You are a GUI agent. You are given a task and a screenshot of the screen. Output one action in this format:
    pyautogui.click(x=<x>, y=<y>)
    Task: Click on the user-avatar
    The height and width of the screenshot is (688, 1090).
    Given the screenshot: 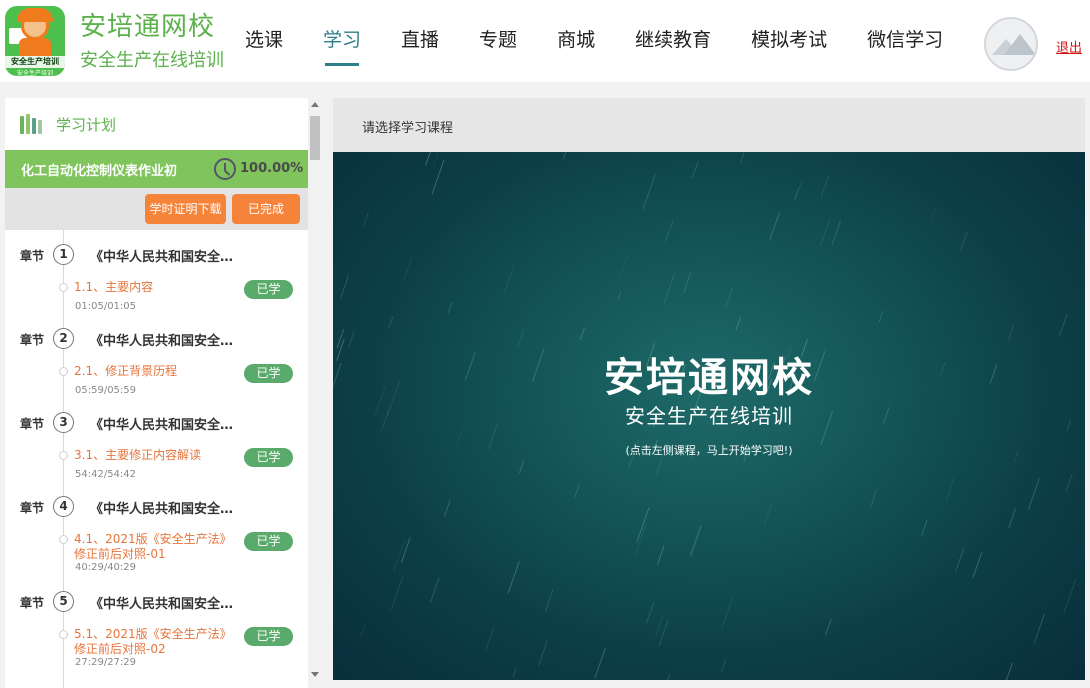 What is the action you would take?
    pyautogui.click(x=1011, y=44)
    